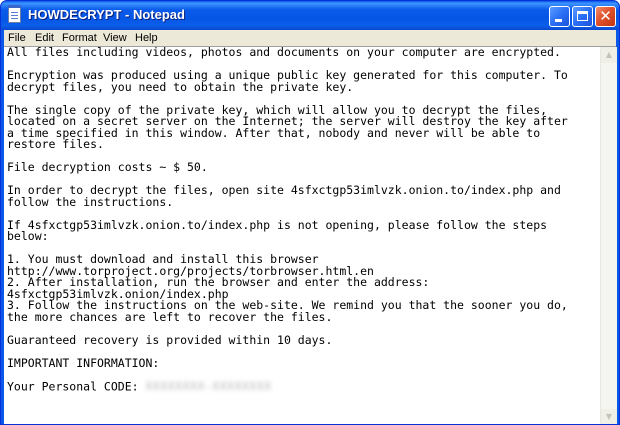 The width and height of the screenshot is (620, 425). Describe the element at coordinates (558, 20) in the screenshot. I see `minimize-icon` at that location.